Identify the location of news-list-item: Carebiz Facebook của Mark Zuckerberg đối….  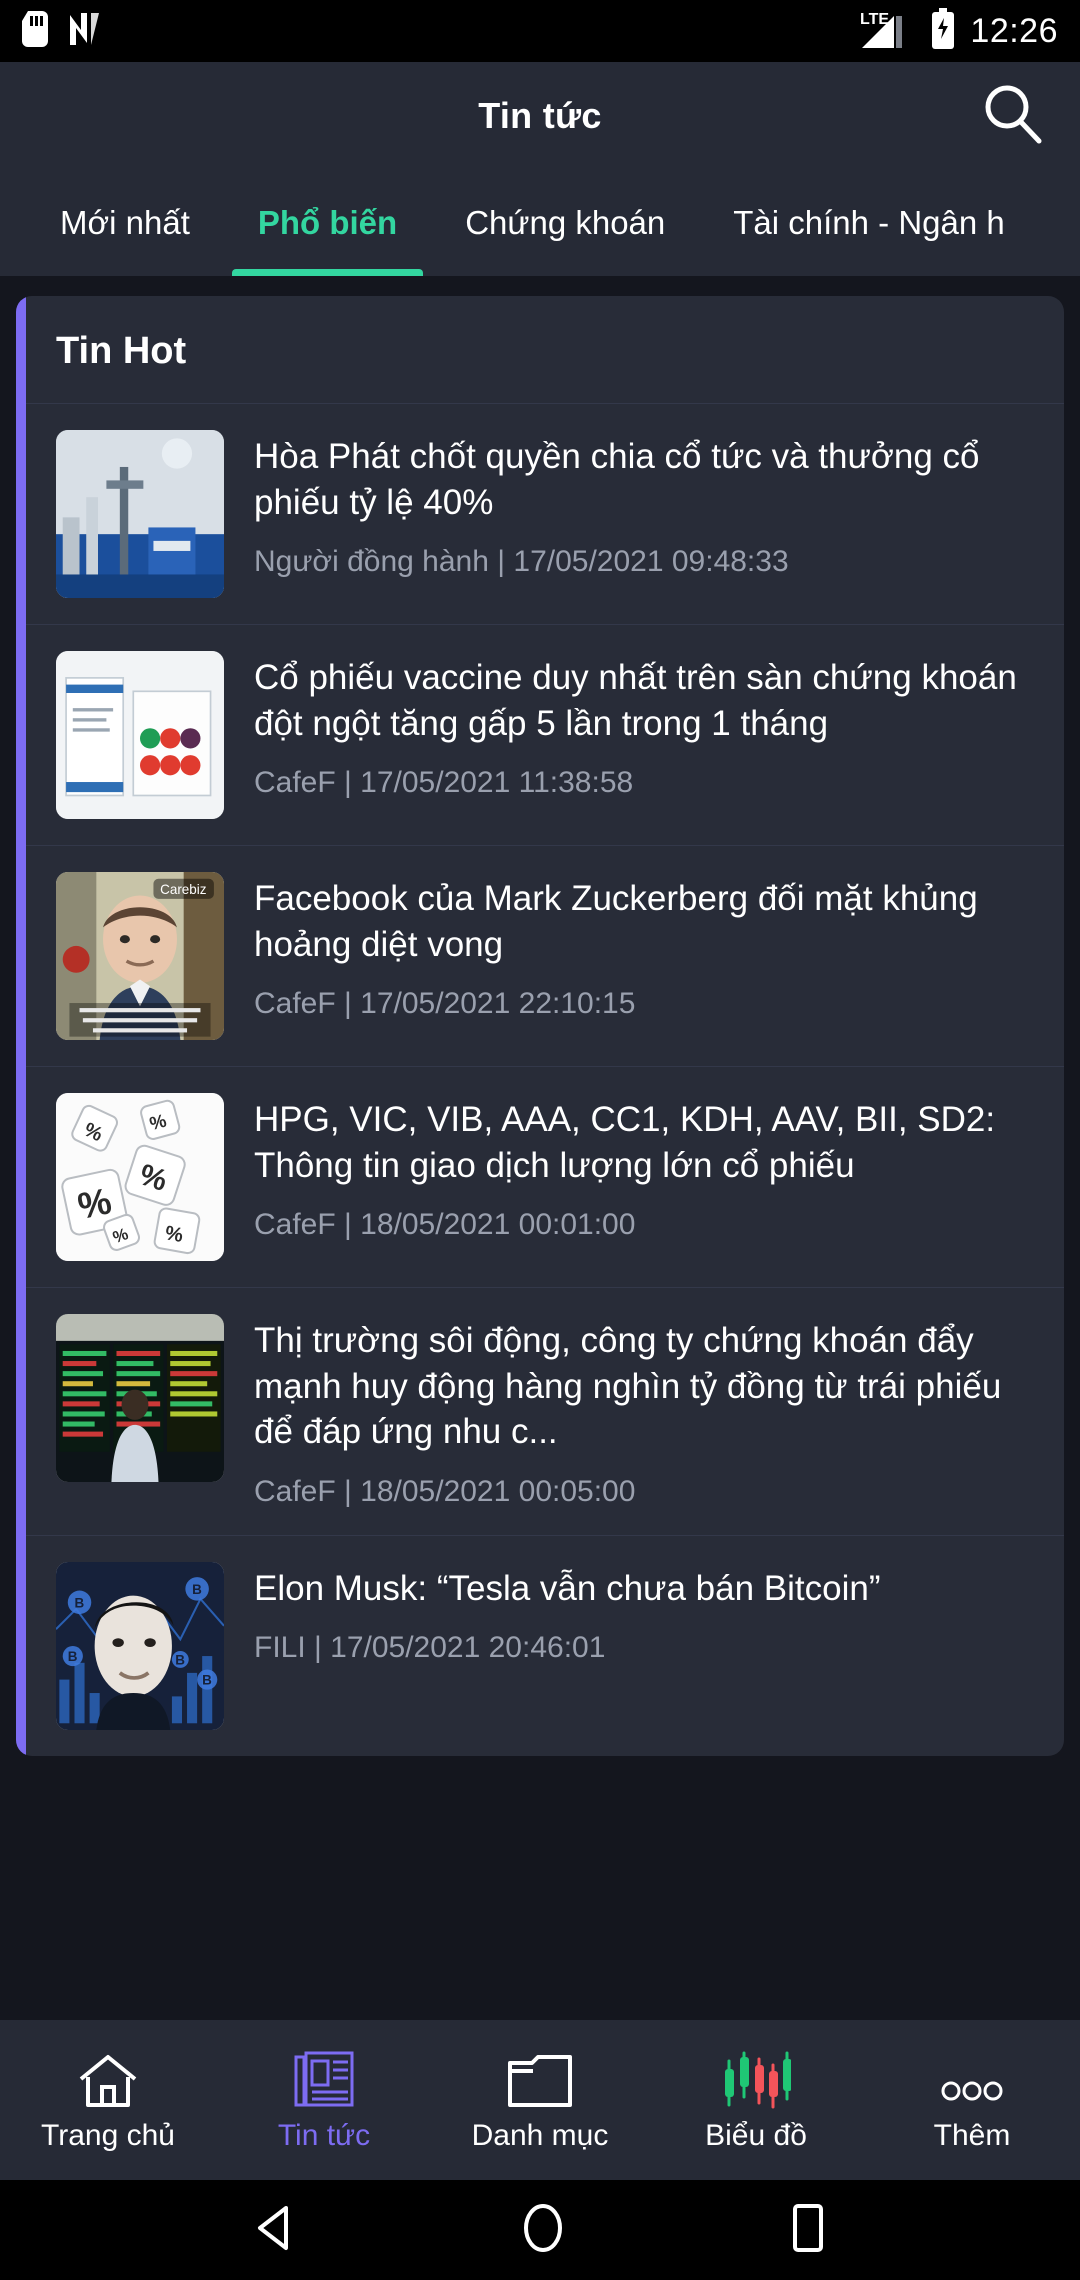
(540, 955).